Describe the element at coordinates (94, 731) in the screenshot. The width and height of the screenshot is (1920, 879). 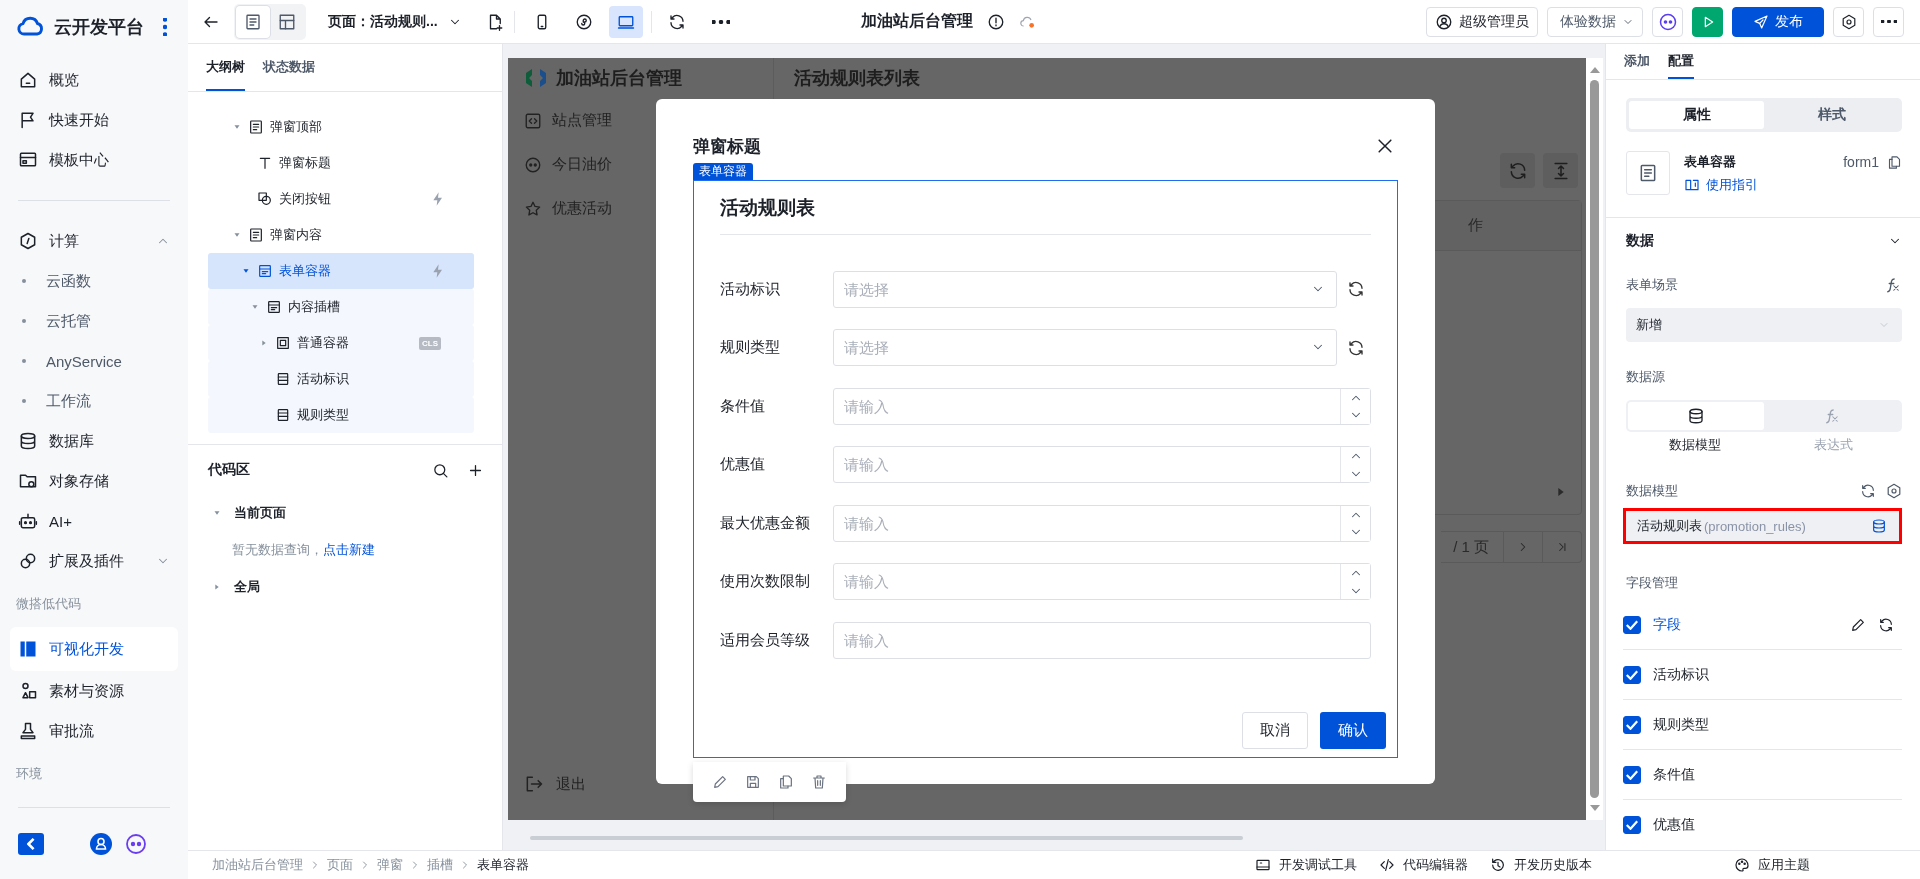
I see `nav-item: 审批流` at that location.